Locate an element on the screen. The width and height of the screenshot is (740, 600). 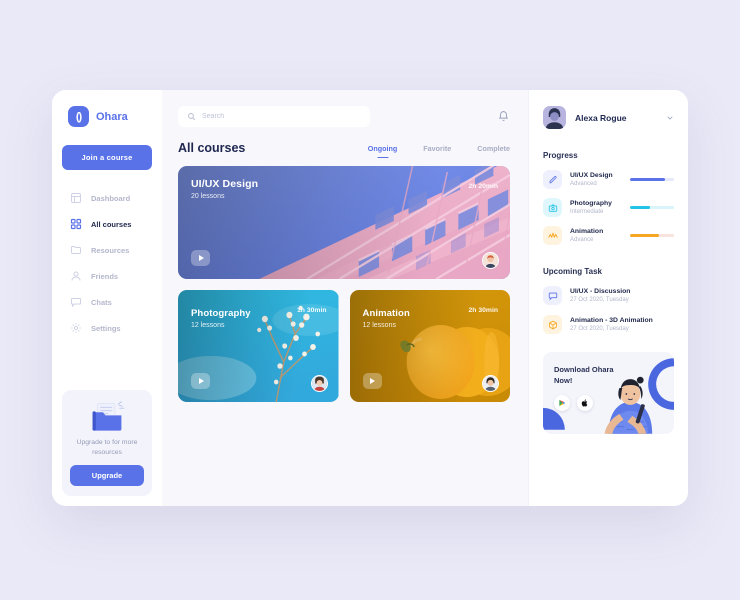
sidebar-item-all-courses: All courses is located at coordinates (107, 224).